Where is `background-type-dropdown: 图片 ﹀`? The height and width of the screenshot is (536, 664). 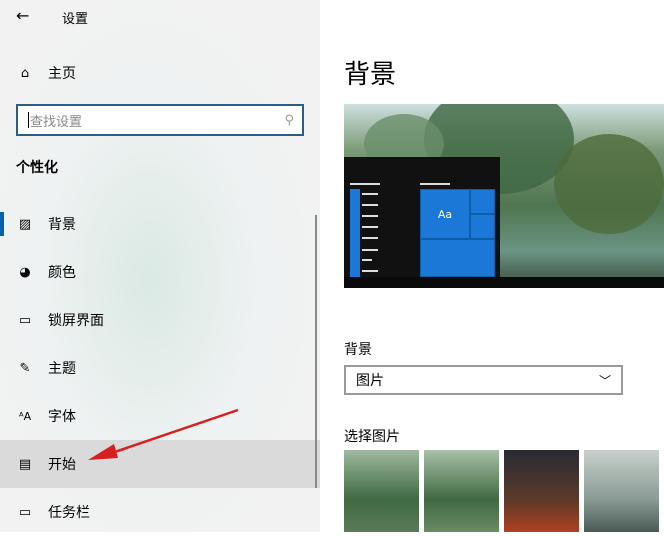 background-type-dropdown: 图片 ﹀ is located at coordinates (483, 380).